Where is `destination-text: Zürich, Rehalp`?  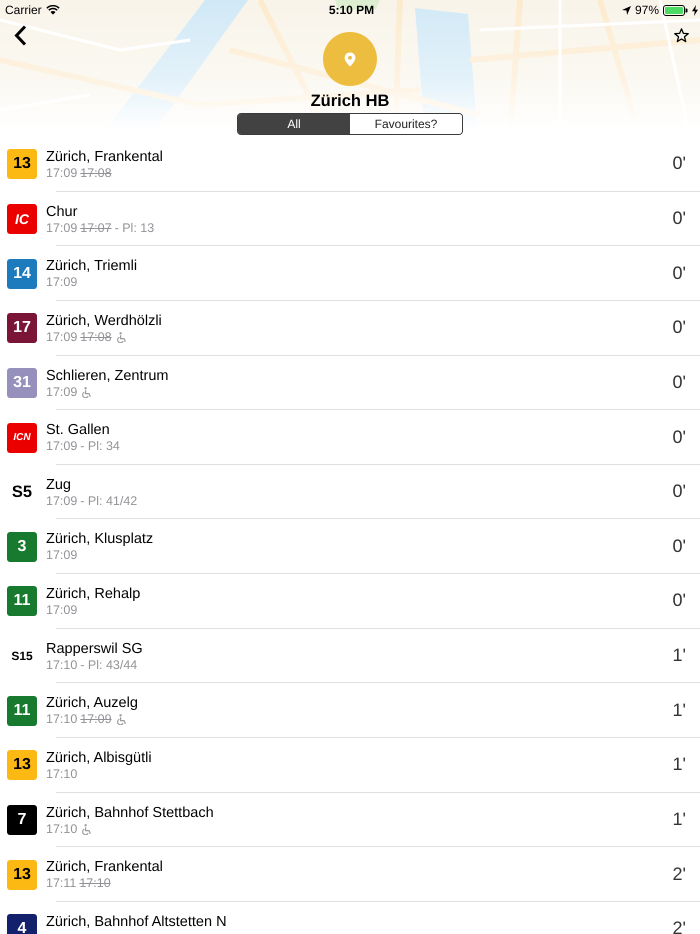
destination-text: Zürich, Rehalp is located at coordinates (94, 595).